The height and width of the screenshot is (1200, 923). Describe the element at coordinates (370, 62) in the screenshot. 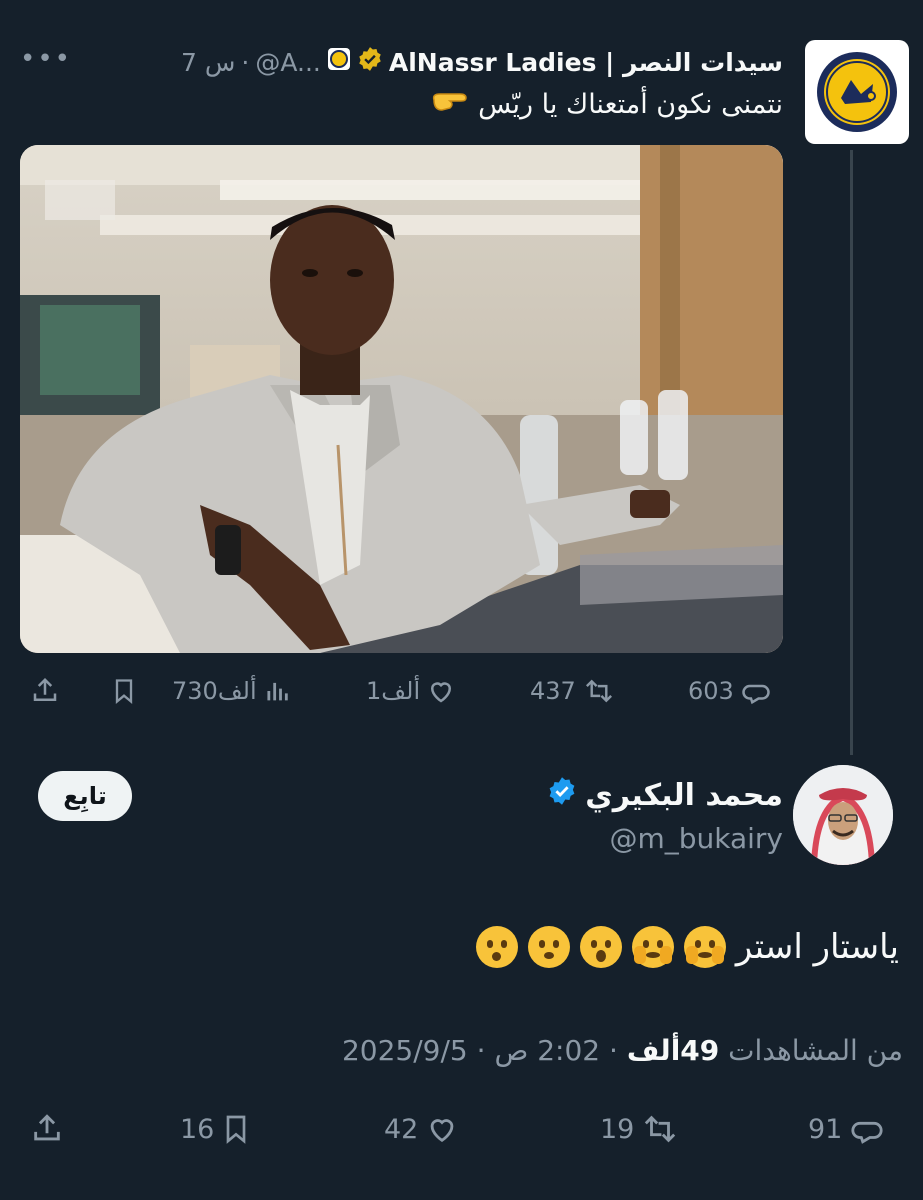

I see `verified-gold-badge-icon` at that location.